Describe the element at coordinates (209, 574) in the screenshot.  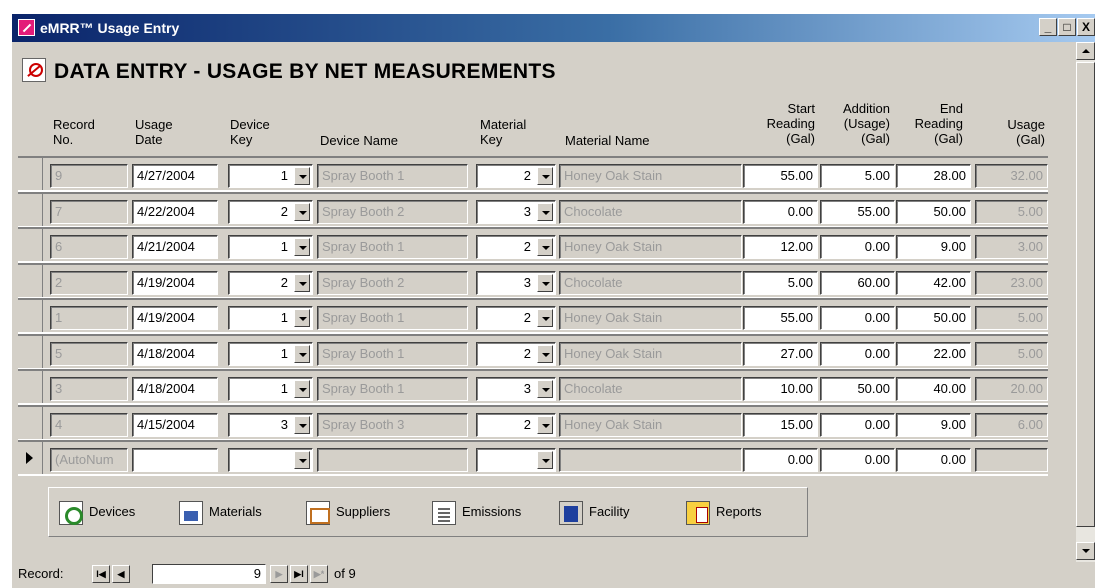
I see `current-record-input: 9` at that location.